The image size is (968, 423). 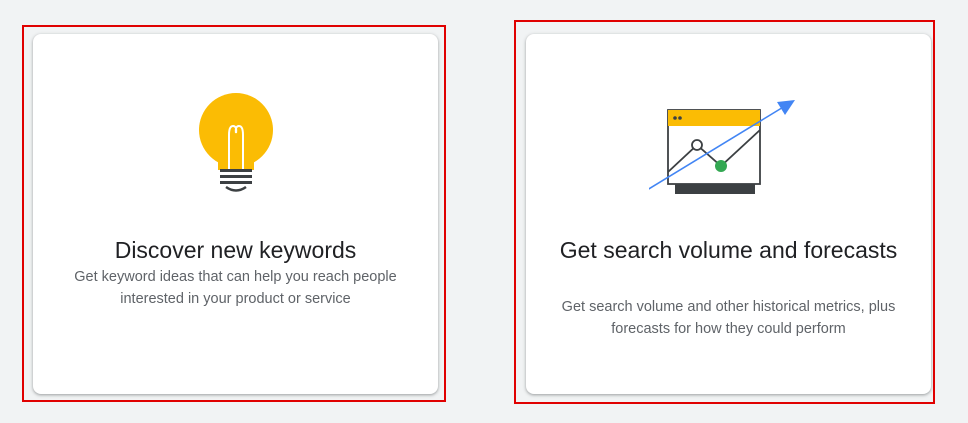 I want to click on trend-chart-icon, so click(x=728, y=148).